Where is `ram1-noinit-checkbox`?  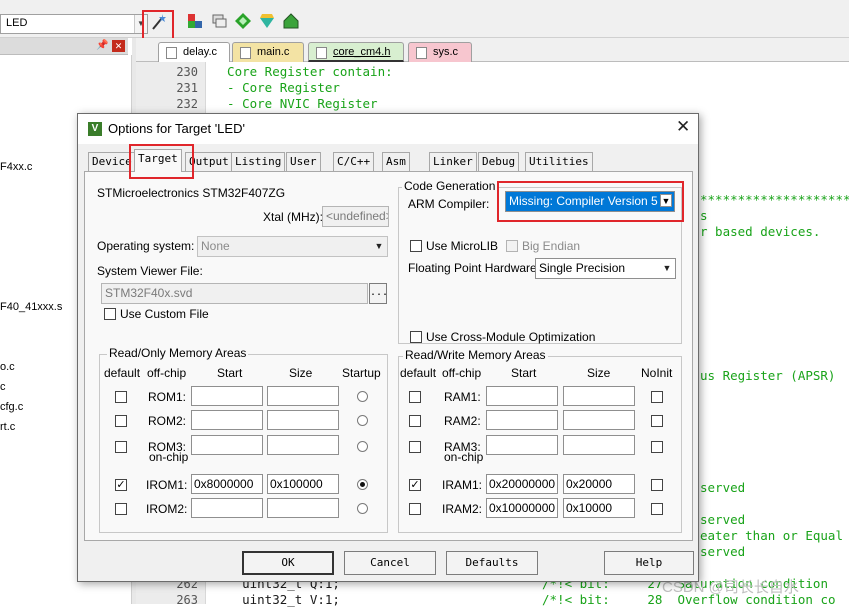
ram1-noinit-checkbox is located at coordinates (657, 397).